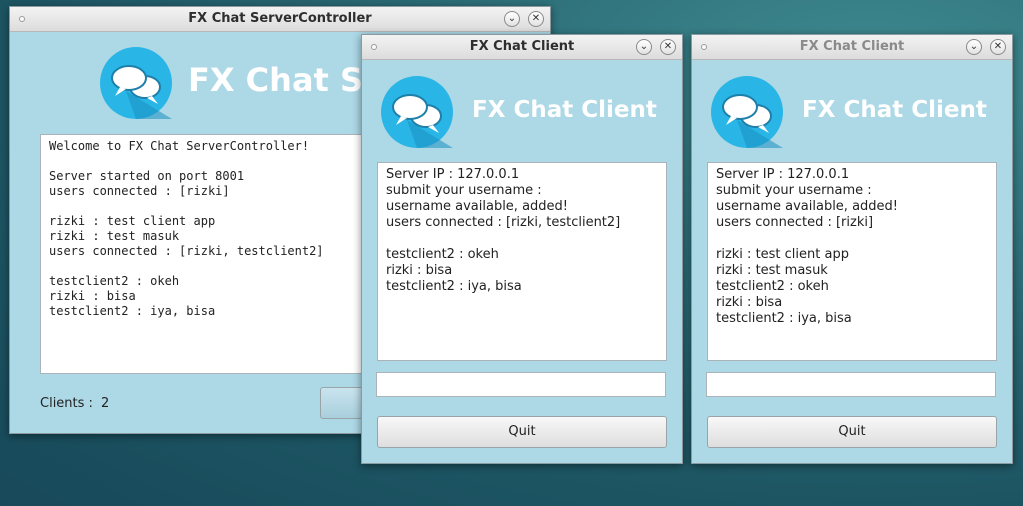  What do you see at coordinates (851, 384) in the screenshot?
I see `client2-message-input` at bounding box center [851, 384].